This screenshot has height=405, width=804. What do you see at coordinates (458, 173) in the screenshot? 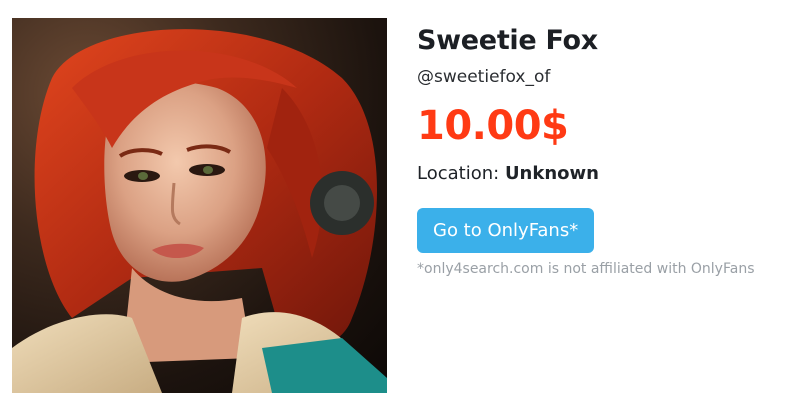
I see `location-label: Location:` at bounding box center [458, 173].